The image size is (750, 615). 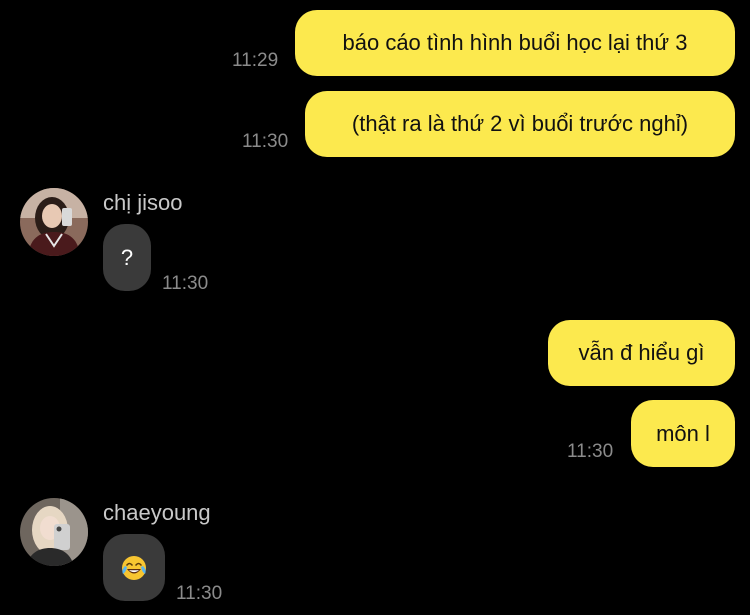 I want to click on message-text: vẫn đ hiểu gì, so click(x=641, y=352).